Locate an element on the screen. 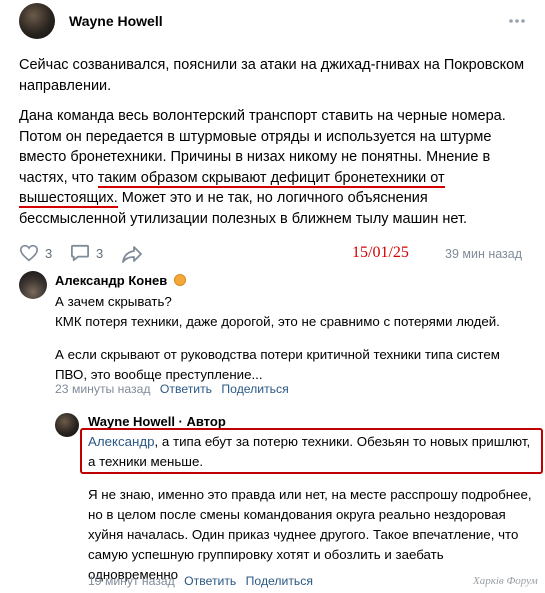  reply-timestamp: 19 минут назад is located at coordinates (131, 581).